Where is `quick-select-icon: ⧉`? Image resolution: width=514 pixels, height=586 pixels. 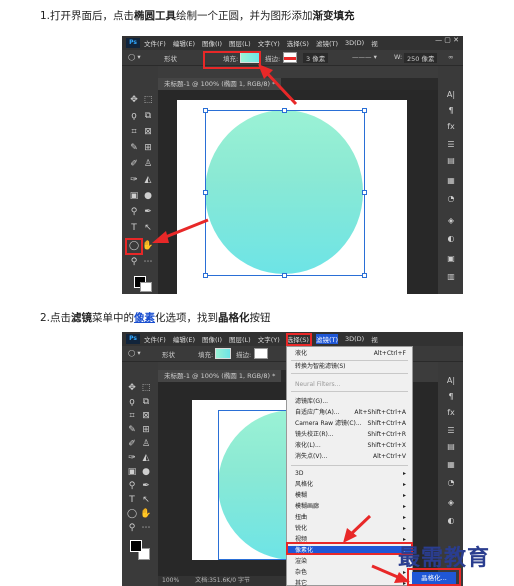 quick-select-icon: ⧉ is located at coordinates (148, 116).